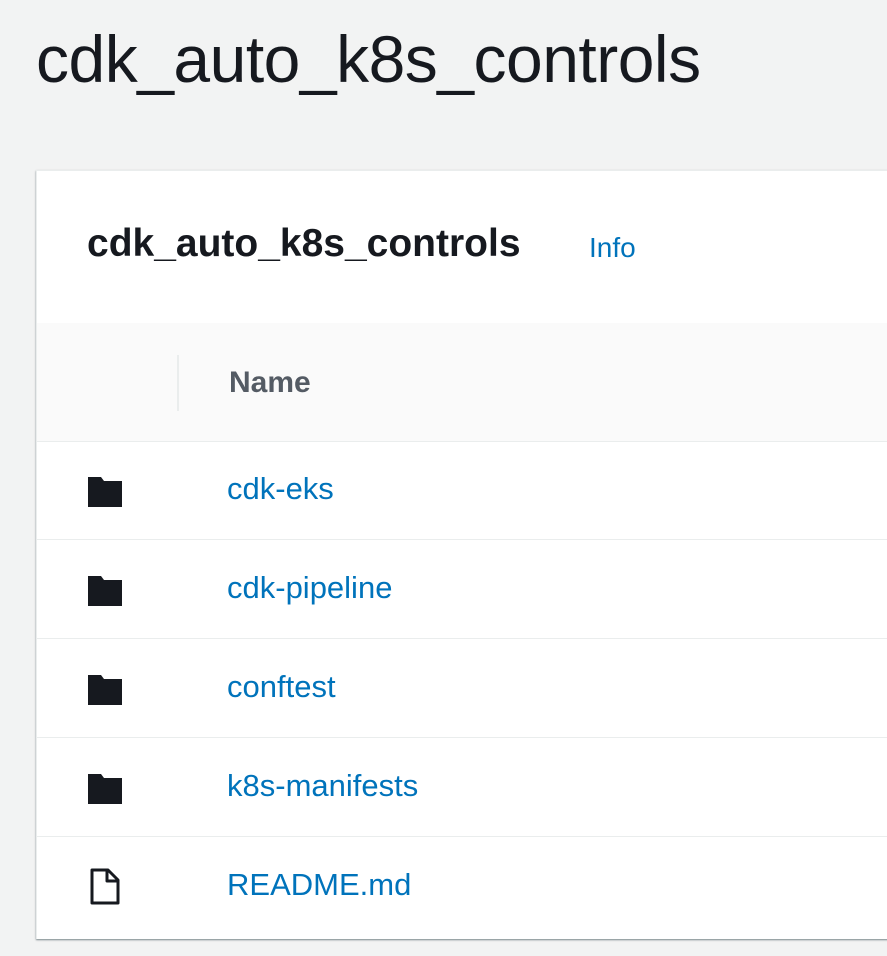 The image size is (887, 956). Describe the element at coordinates (304, 243) in the screenshot. I see `panel-title: cdk_auto_k8s_controls` at that location.